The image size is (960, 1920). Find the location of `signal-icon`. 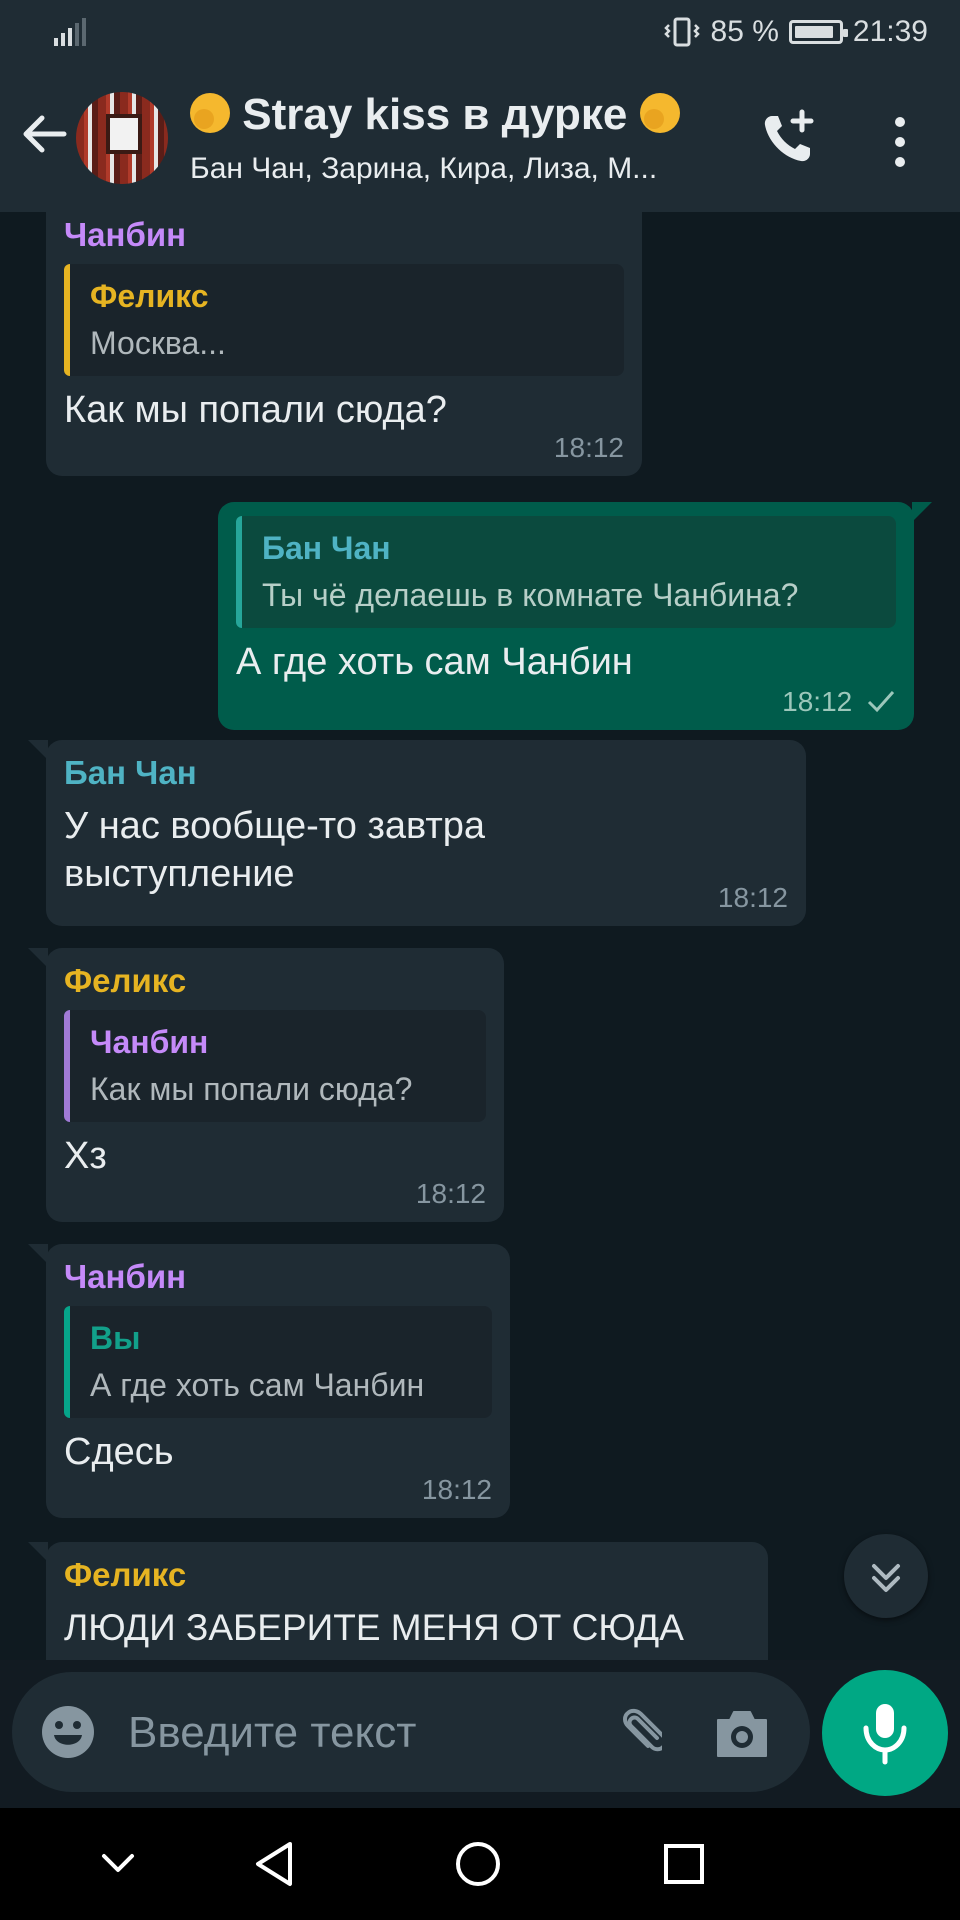

signal-icon is located at coordinates (70, 32).